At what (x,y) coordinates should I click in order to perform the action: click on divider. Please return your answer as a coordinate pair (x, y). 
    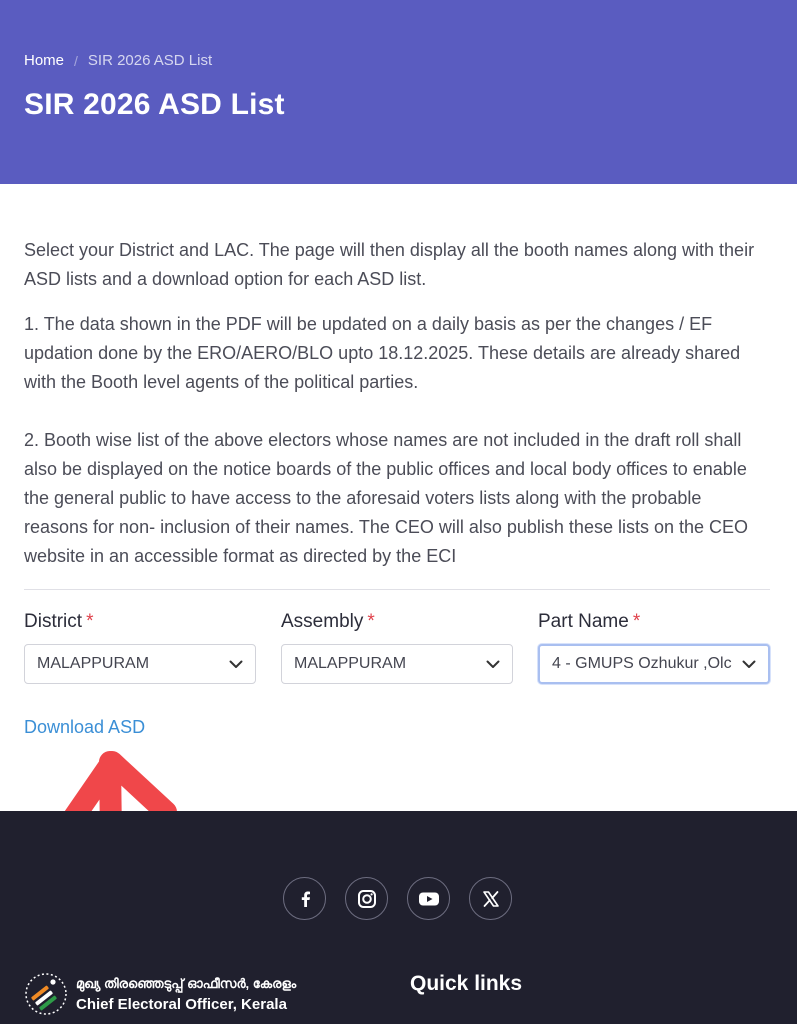
    Looking at the image, I should click on (397, 589).